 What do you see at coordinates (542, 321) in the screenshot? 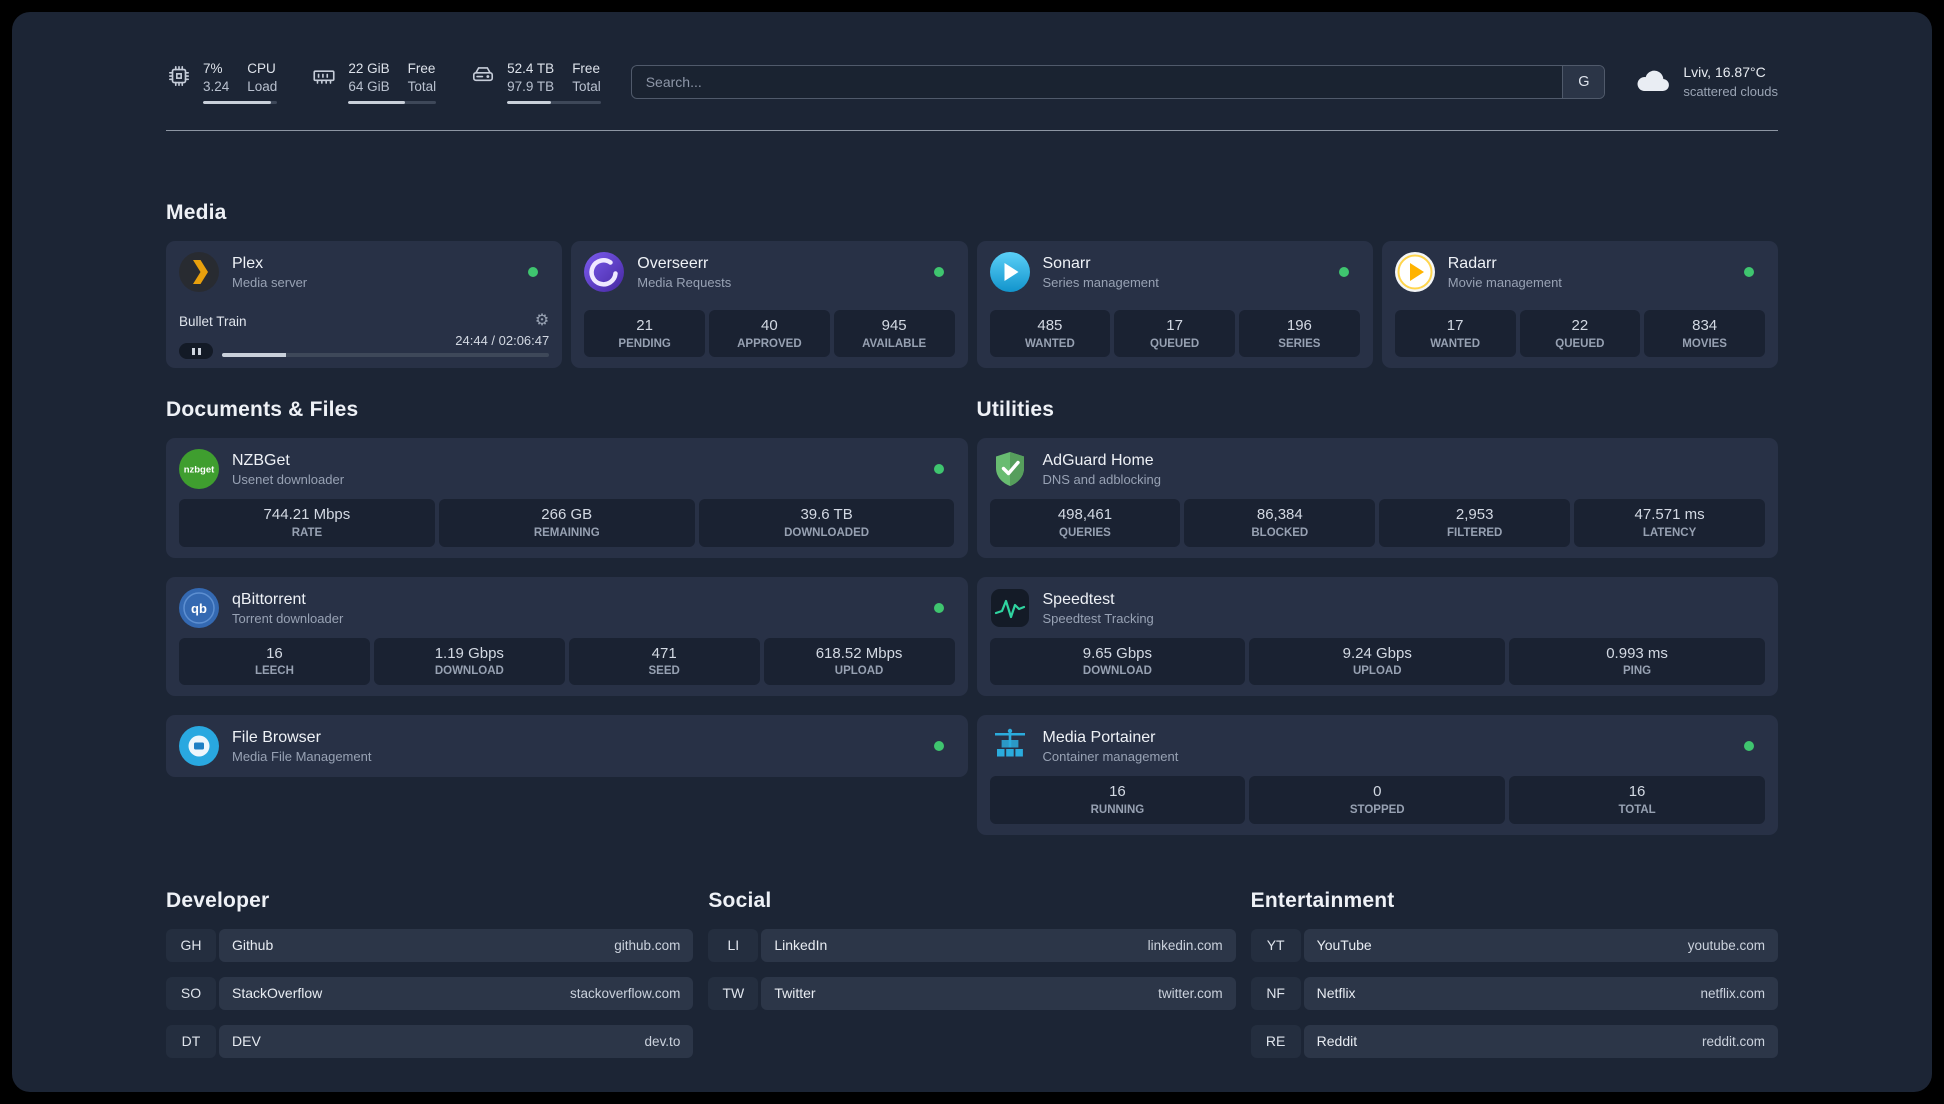
I see `gear-icon: ⚙` at bounding box center [542, 321].